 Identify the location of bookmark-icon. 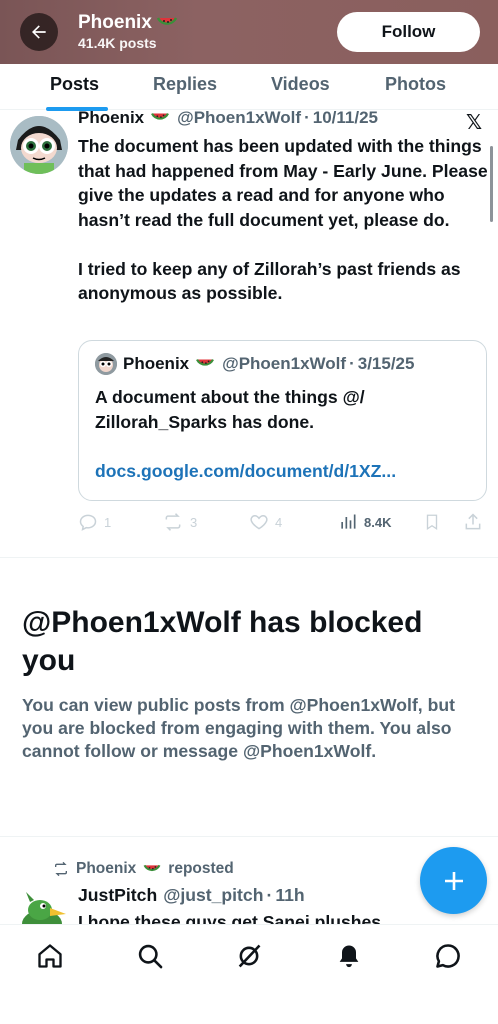
(432, 522).